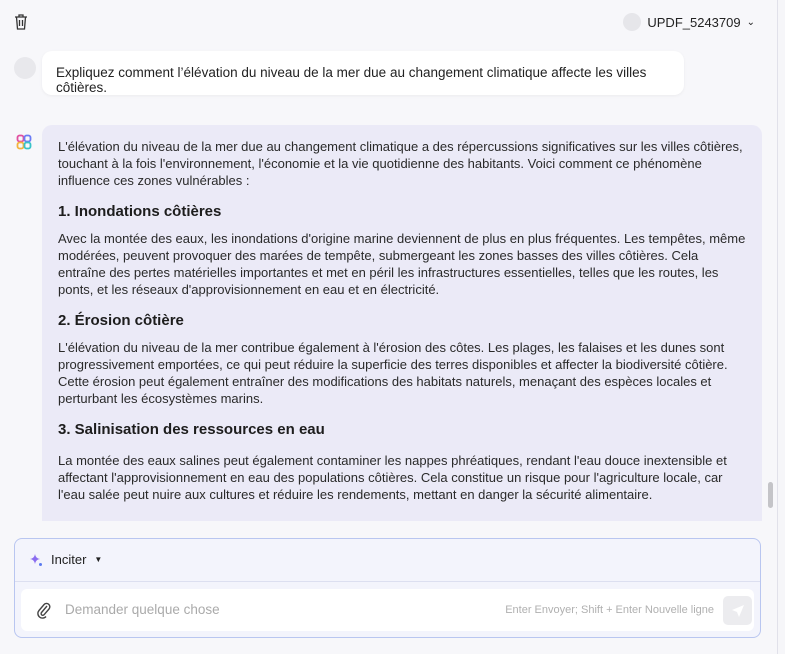 Image resolution: width=785 pixels, height=654 pixels. I want to click on prompt-dropdown: Inciter ▼, so click(65, 559).